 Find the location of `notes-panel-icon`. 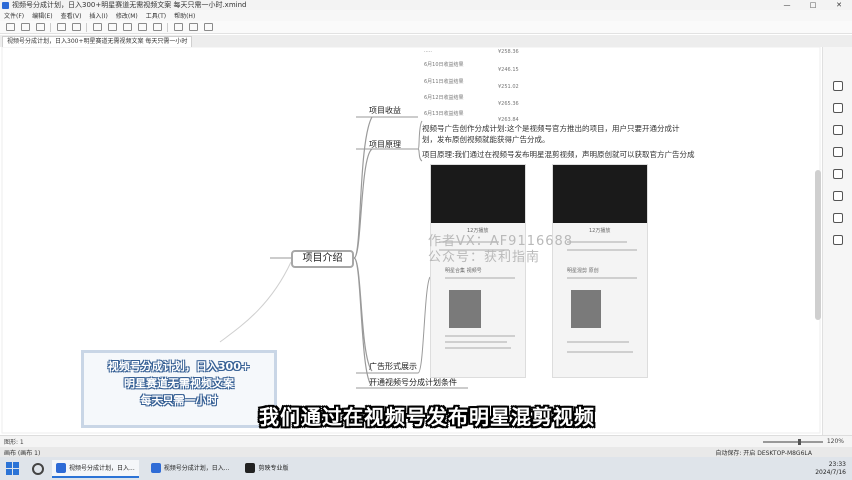

notes-panel-icon is located at coordinates (838, 174).